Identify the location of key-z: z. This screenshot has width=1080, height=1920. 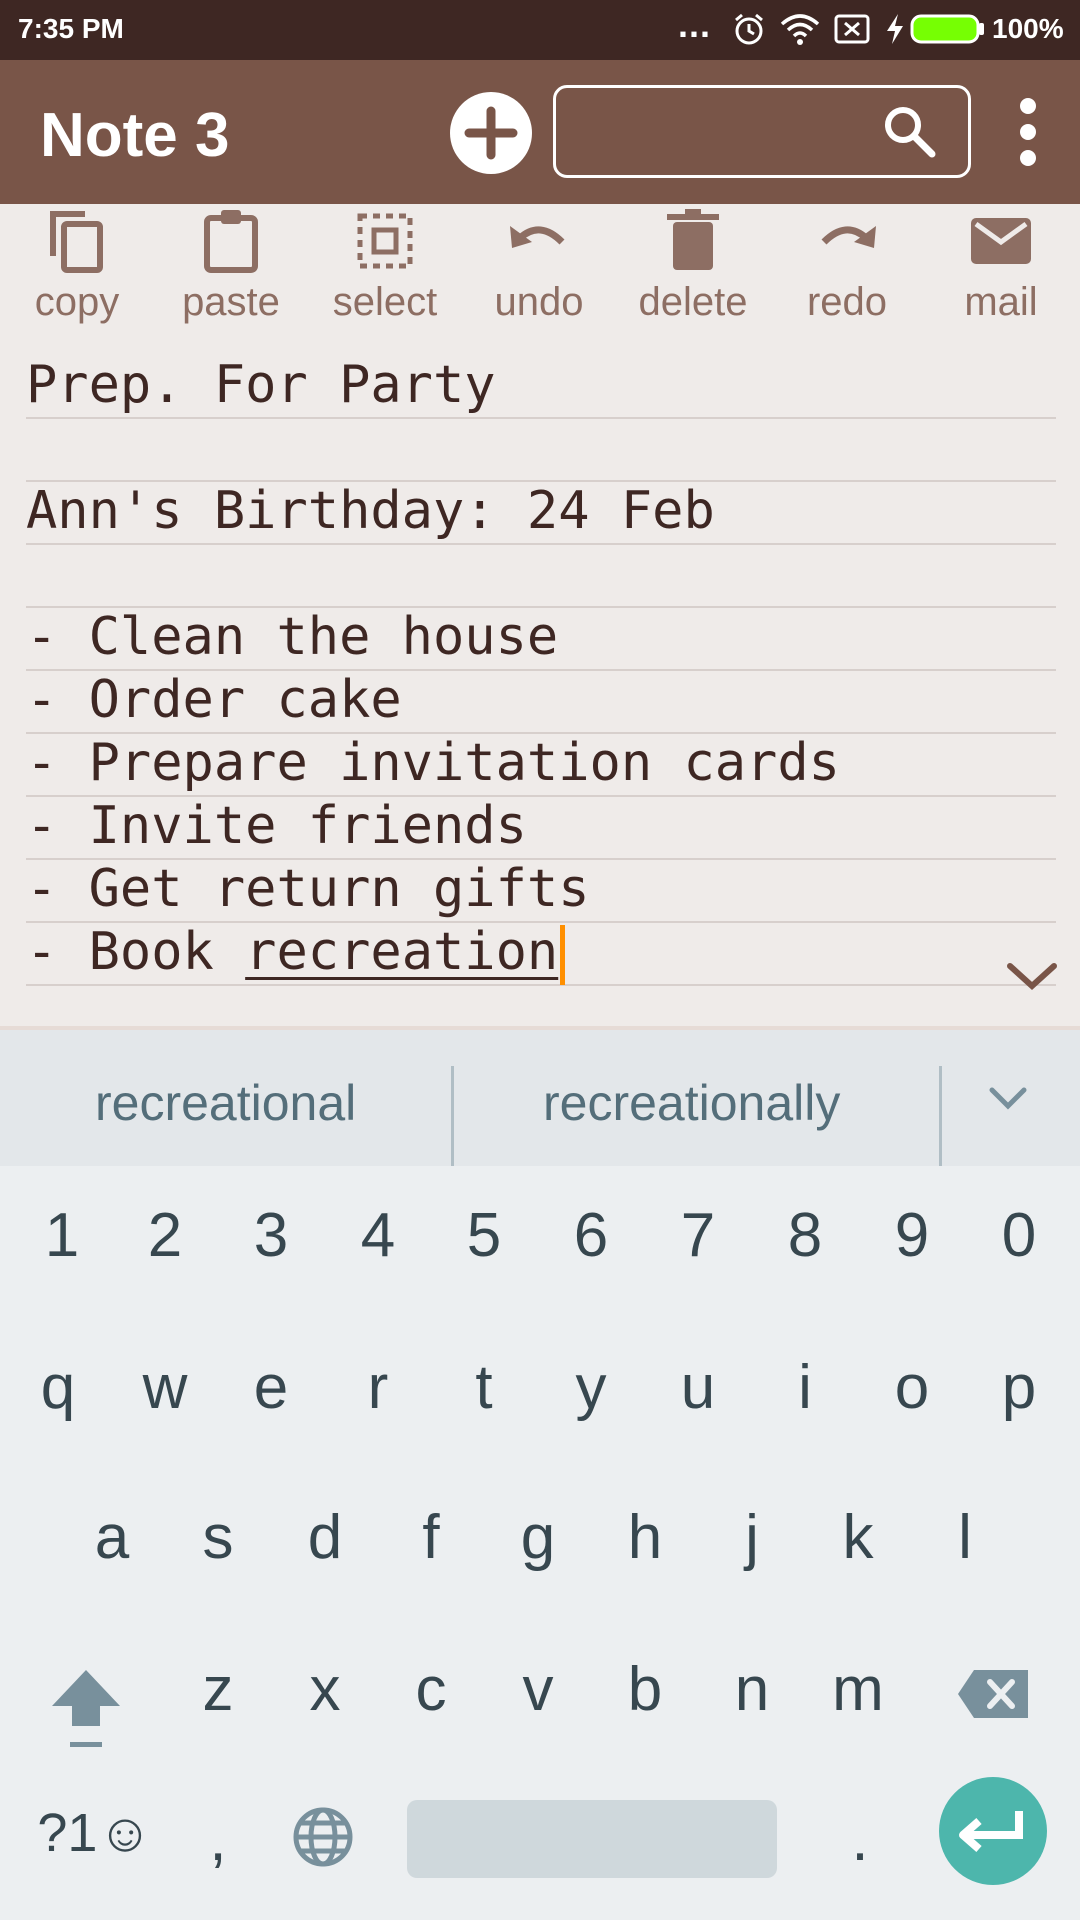
(218, 1689).